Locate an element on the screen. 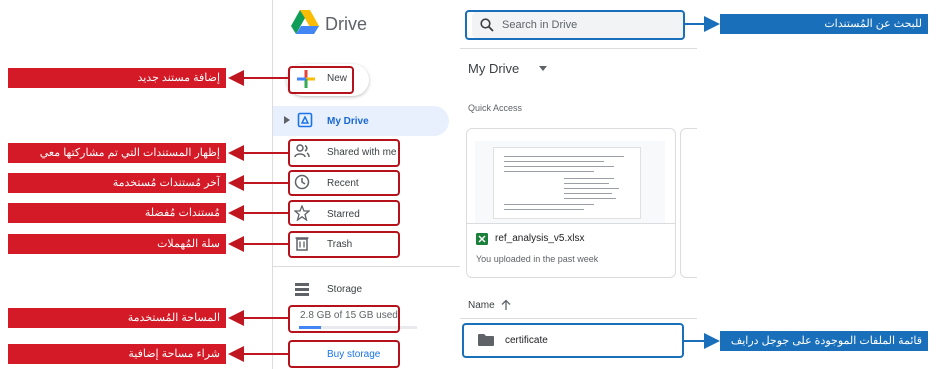 Image resolution: width=936 pixels, height=369 pixels. chevron-down-icon is located at coordinates (543, 69).